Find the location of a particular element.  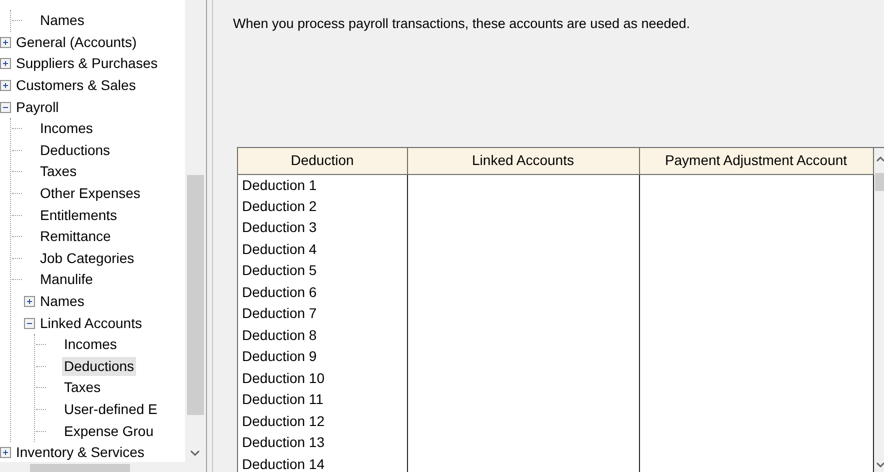

table-cell: Deduction 5 is located at coordinates (322, 271).